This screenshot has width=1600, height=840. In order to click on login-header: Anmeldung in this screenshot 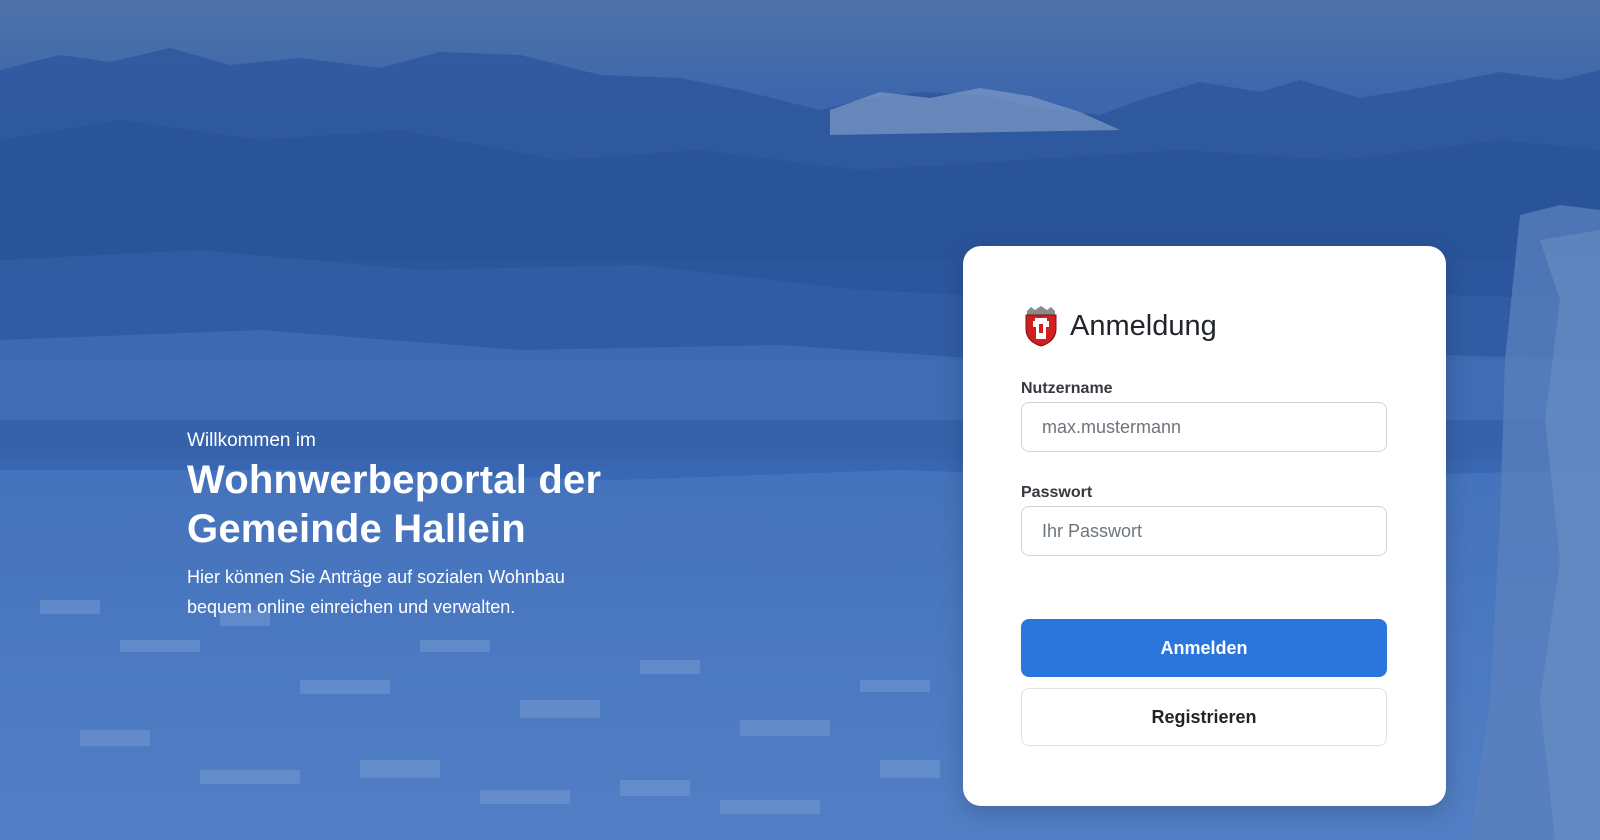, I will do `click(1119, 326)`.